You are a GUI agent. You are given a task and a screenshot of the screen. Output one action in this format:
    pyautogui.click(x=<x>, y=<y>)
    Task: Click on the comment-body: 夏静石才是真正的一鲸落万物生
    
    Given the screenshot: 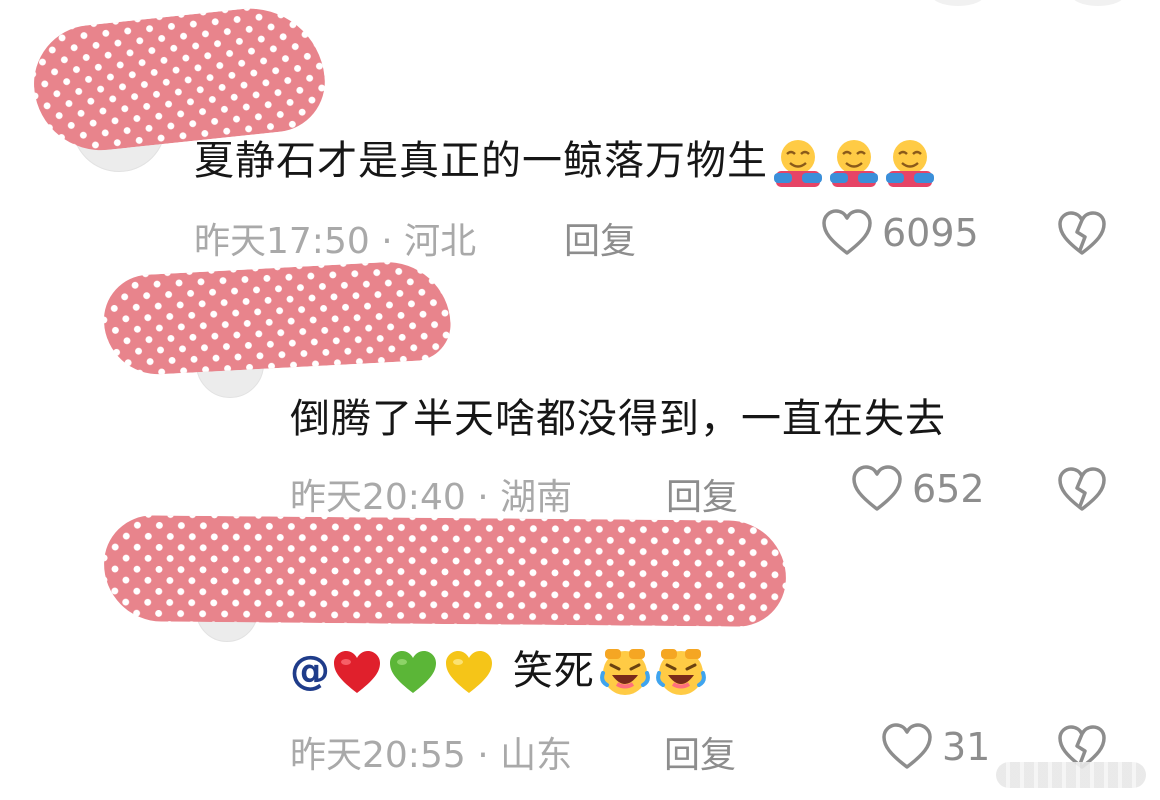 What is the action you would take?
    pyautogui.click(x=481, y=161)
    